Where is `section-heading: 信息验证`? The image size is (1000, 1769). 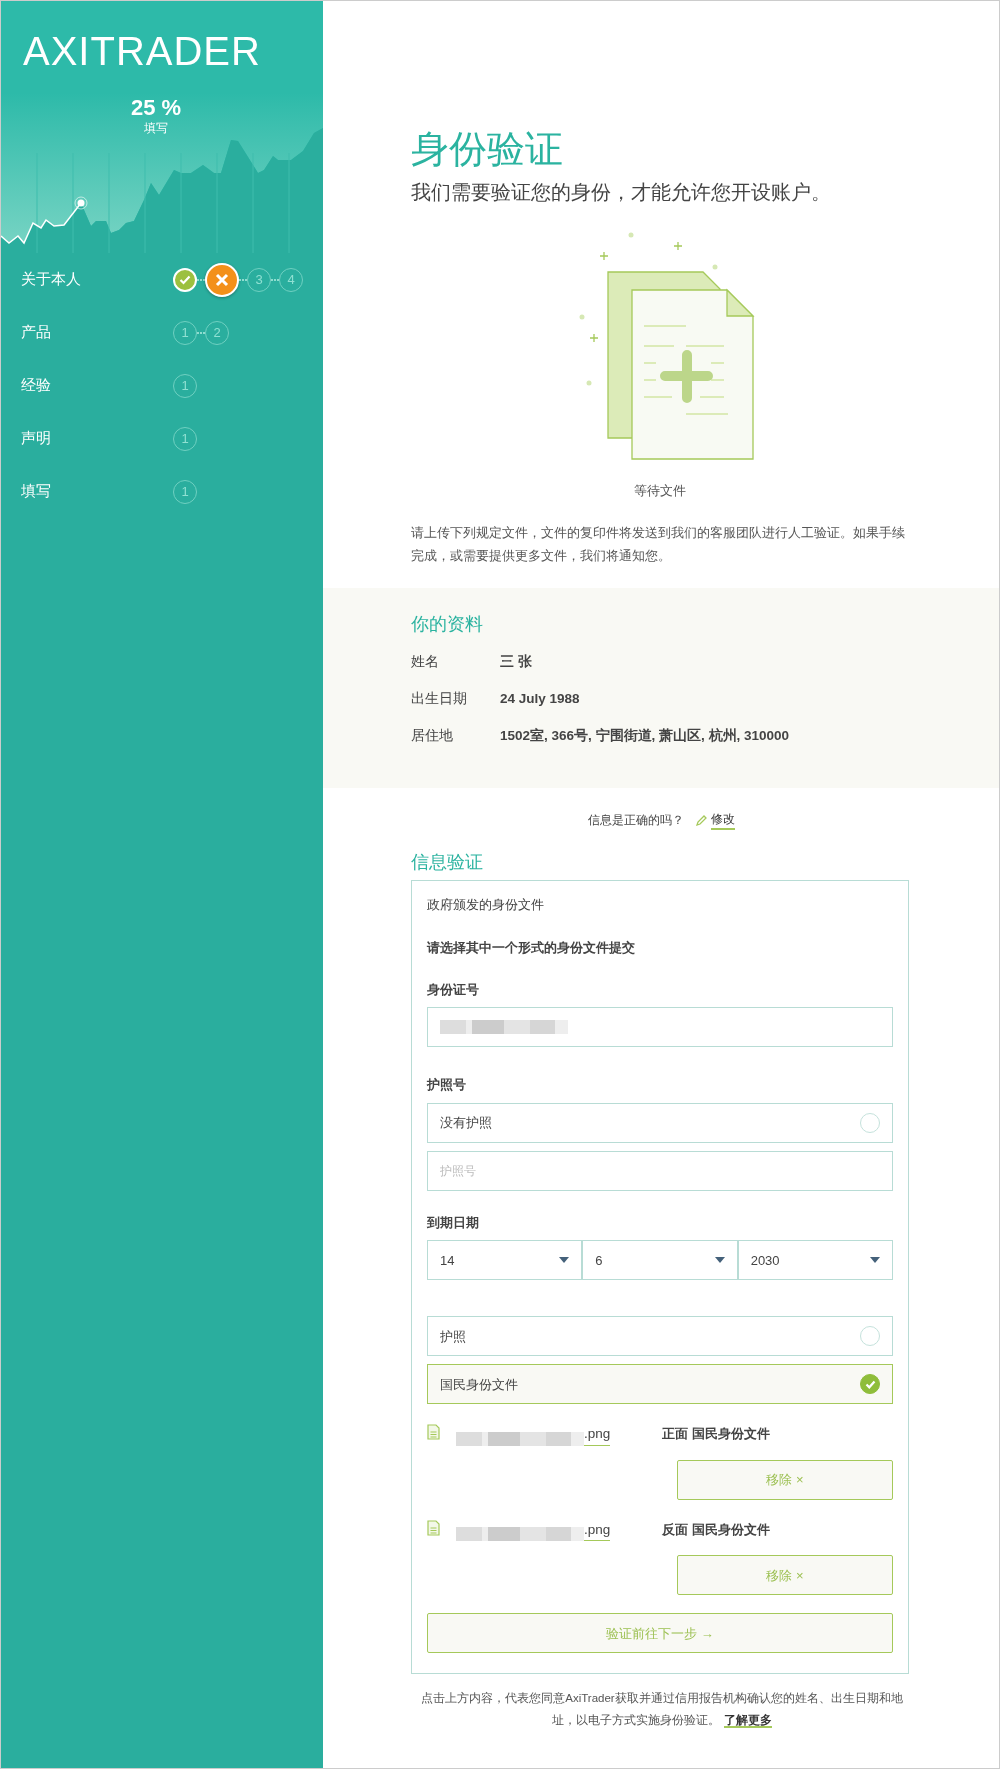 section-heading: 信息验证 is located at coordinates (447, 863).